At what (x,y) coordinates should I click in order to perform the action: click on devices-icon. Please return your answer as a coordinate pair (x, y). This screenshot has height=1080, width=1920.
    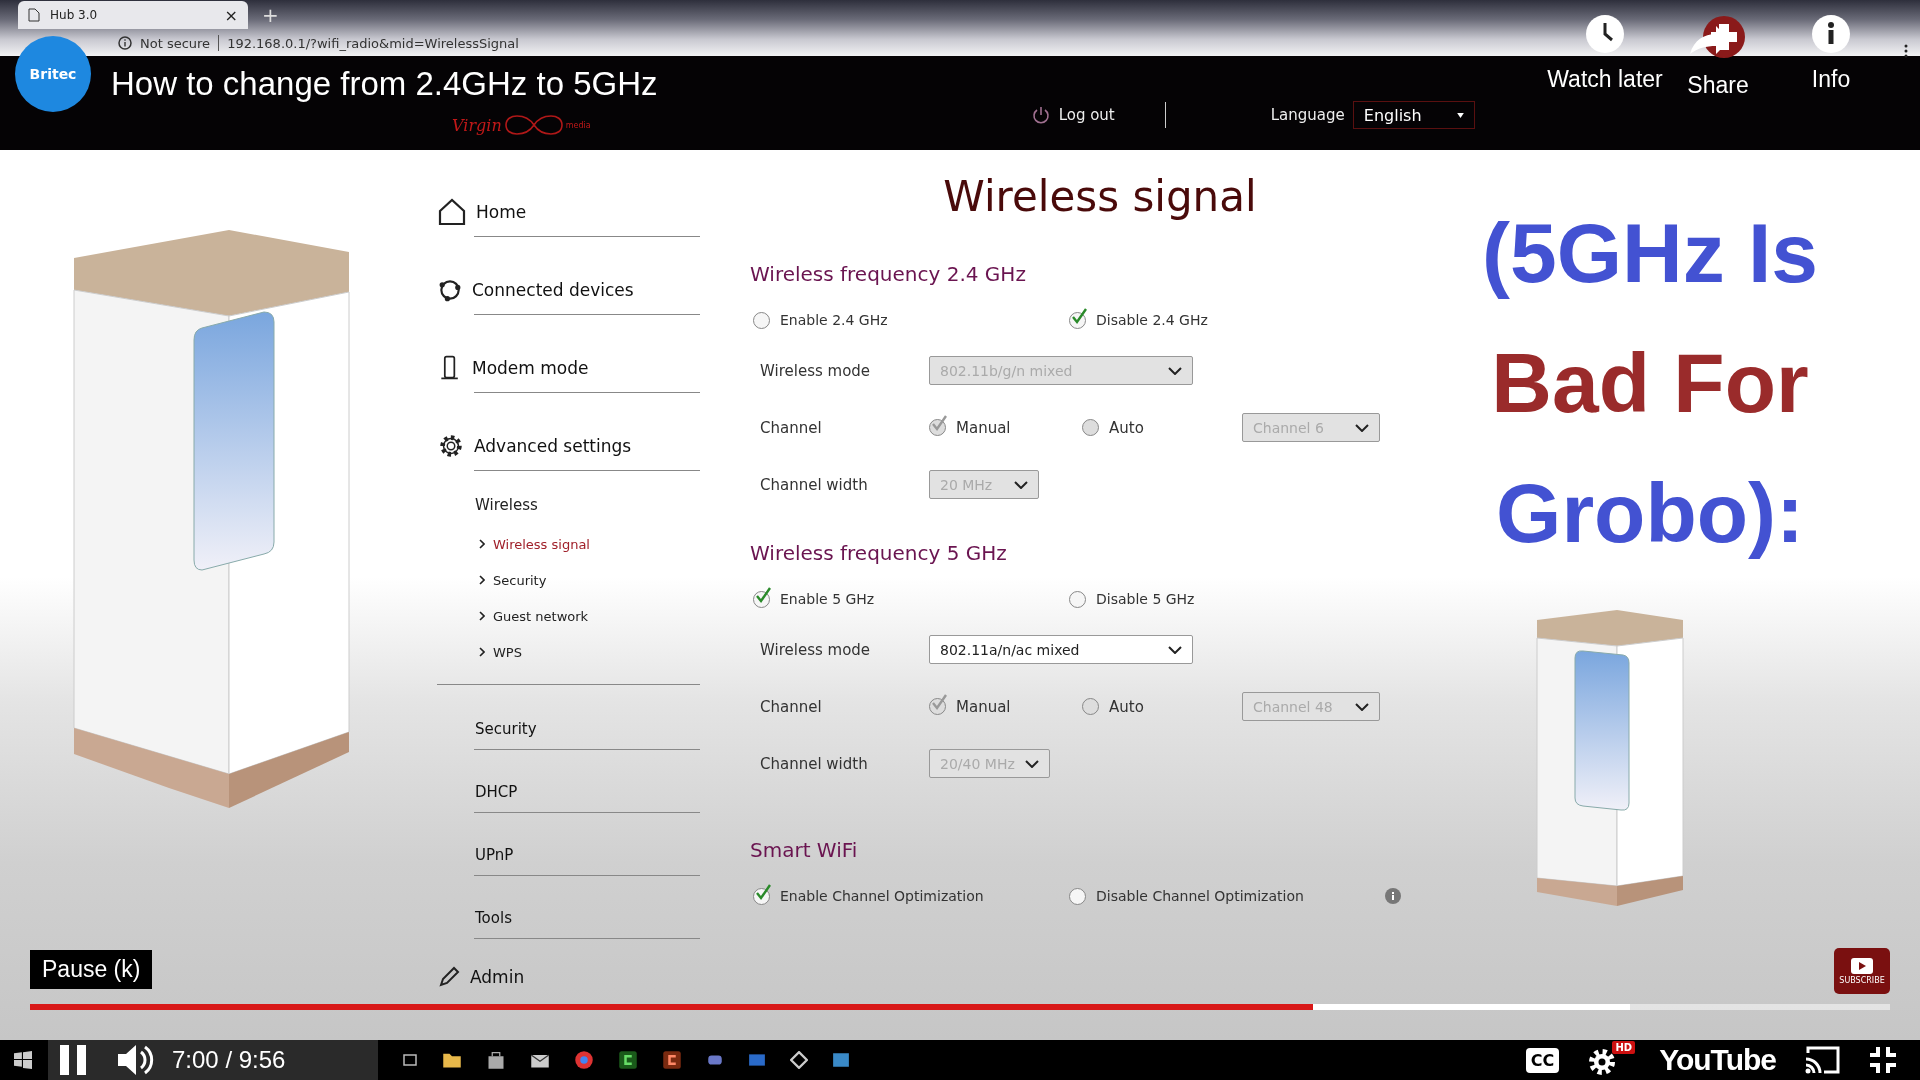
    Looking at the image, I should click on (450, 290).